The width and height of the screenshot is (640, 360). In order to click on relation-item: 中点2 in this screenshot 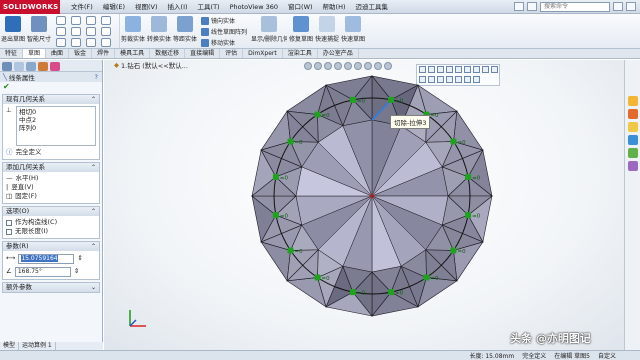, I will do `click(56, 120)`.